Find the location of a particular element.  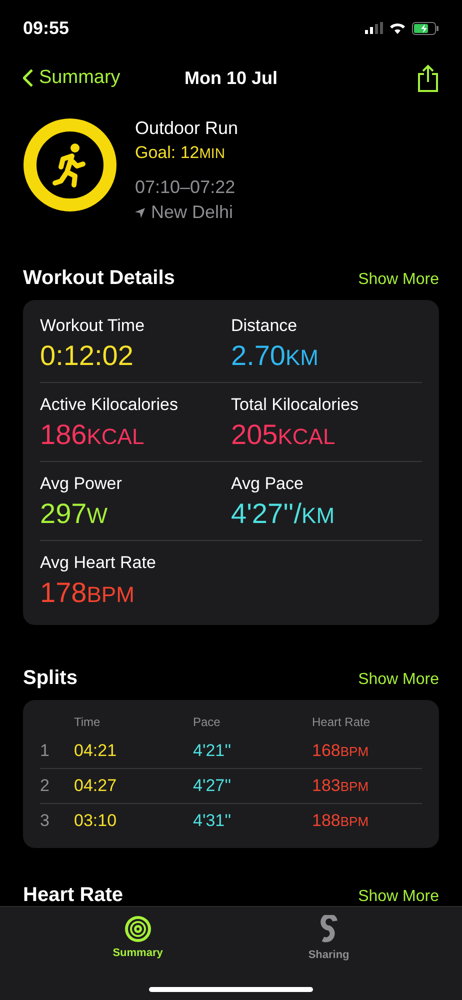

section-title: Splits is located at coordinates (50, 678).